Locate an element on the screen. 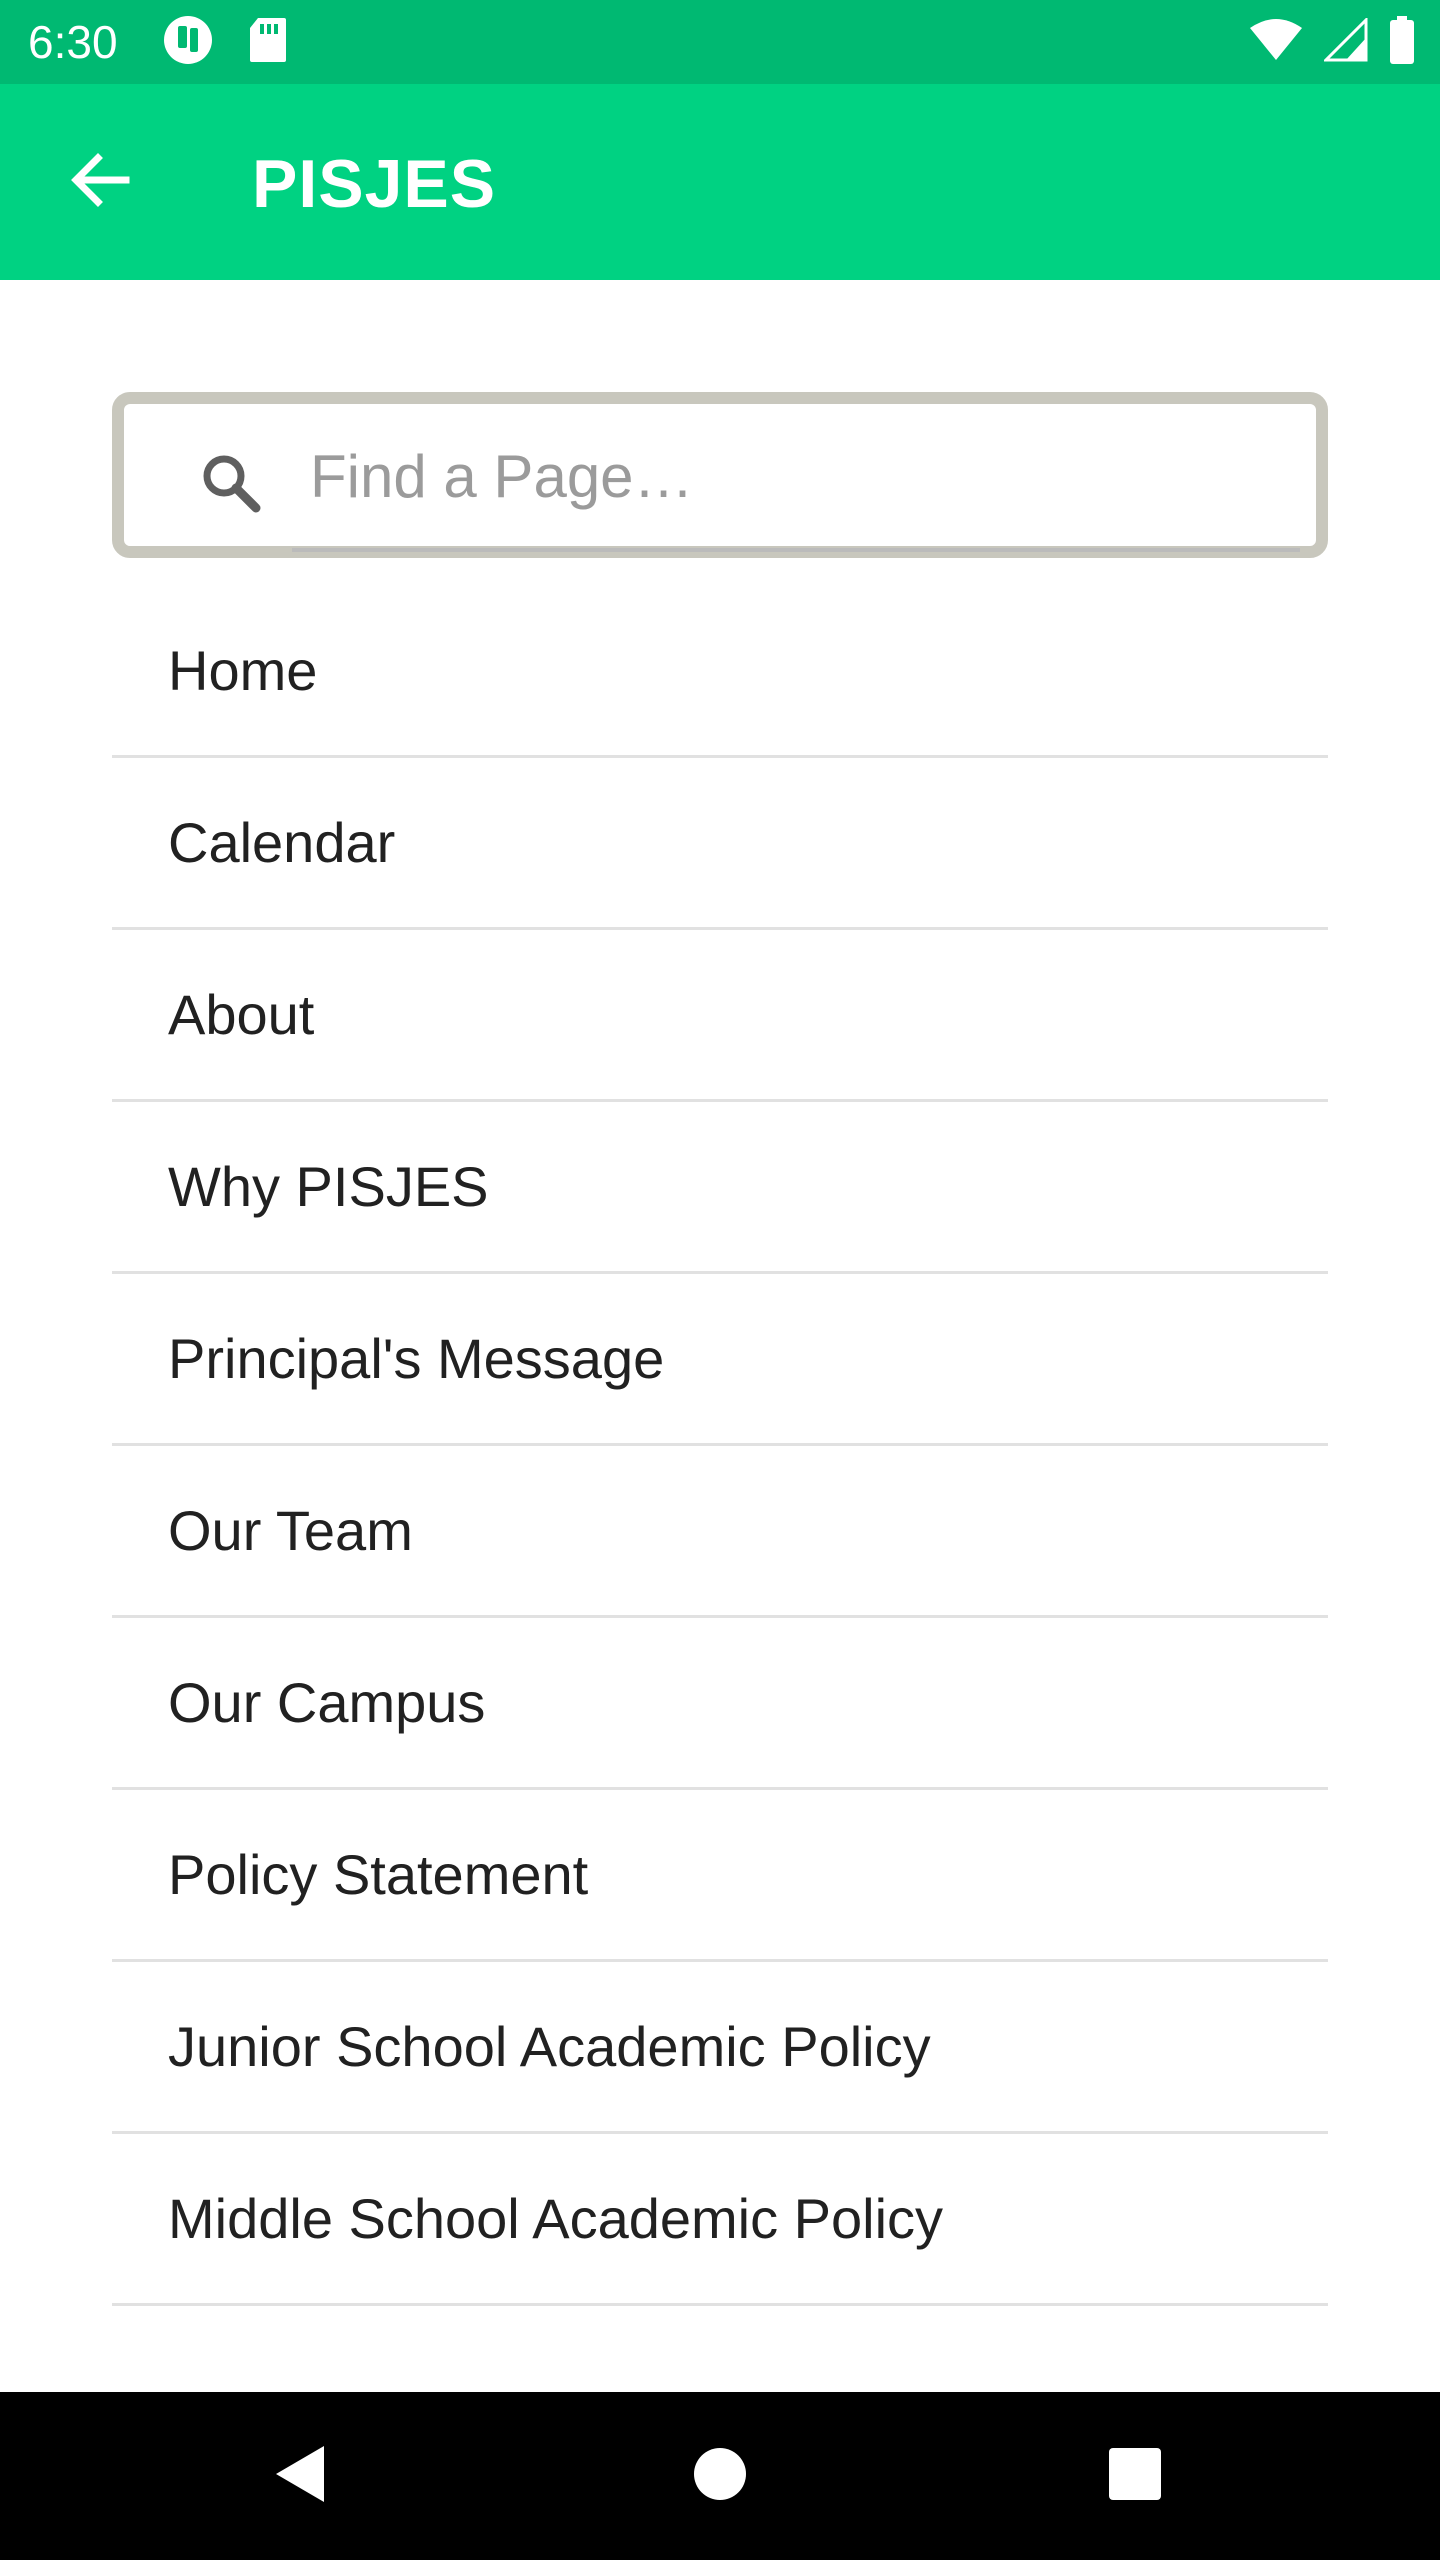  list-item-label: Why PISJES is located at coordinates (328, 1186).